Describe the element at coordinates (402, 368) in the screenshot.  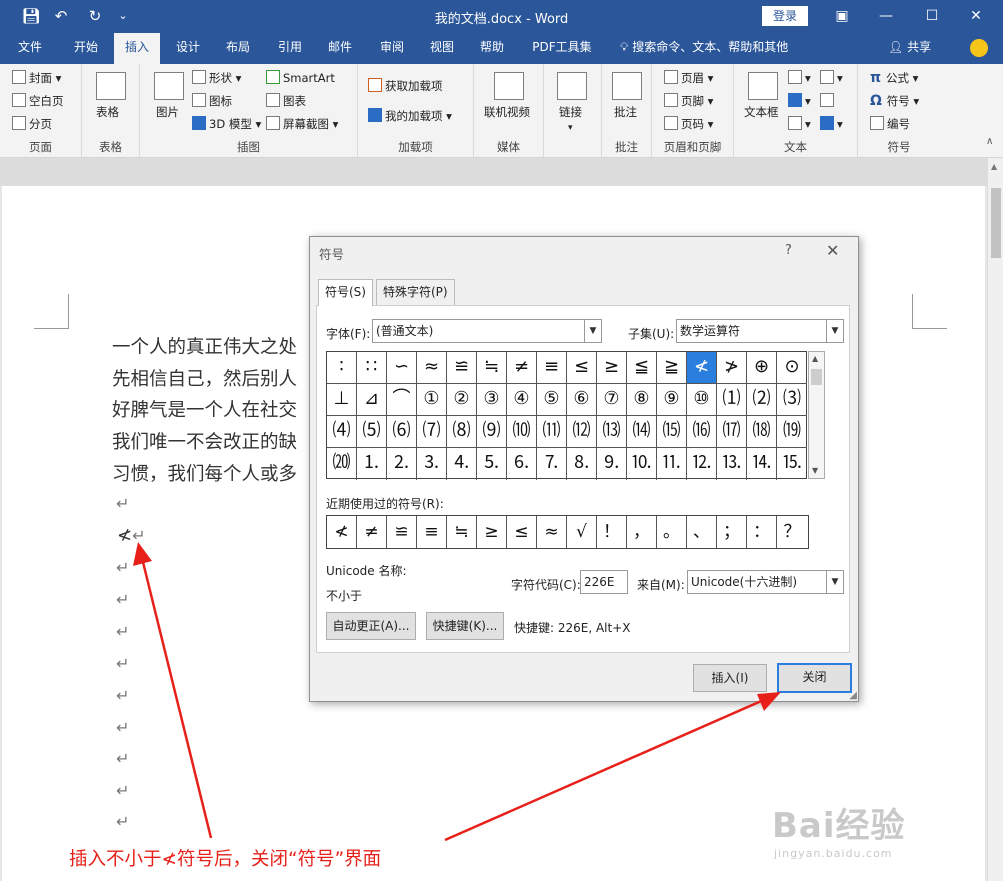
I see `symbol-cell: ∽` at that location.